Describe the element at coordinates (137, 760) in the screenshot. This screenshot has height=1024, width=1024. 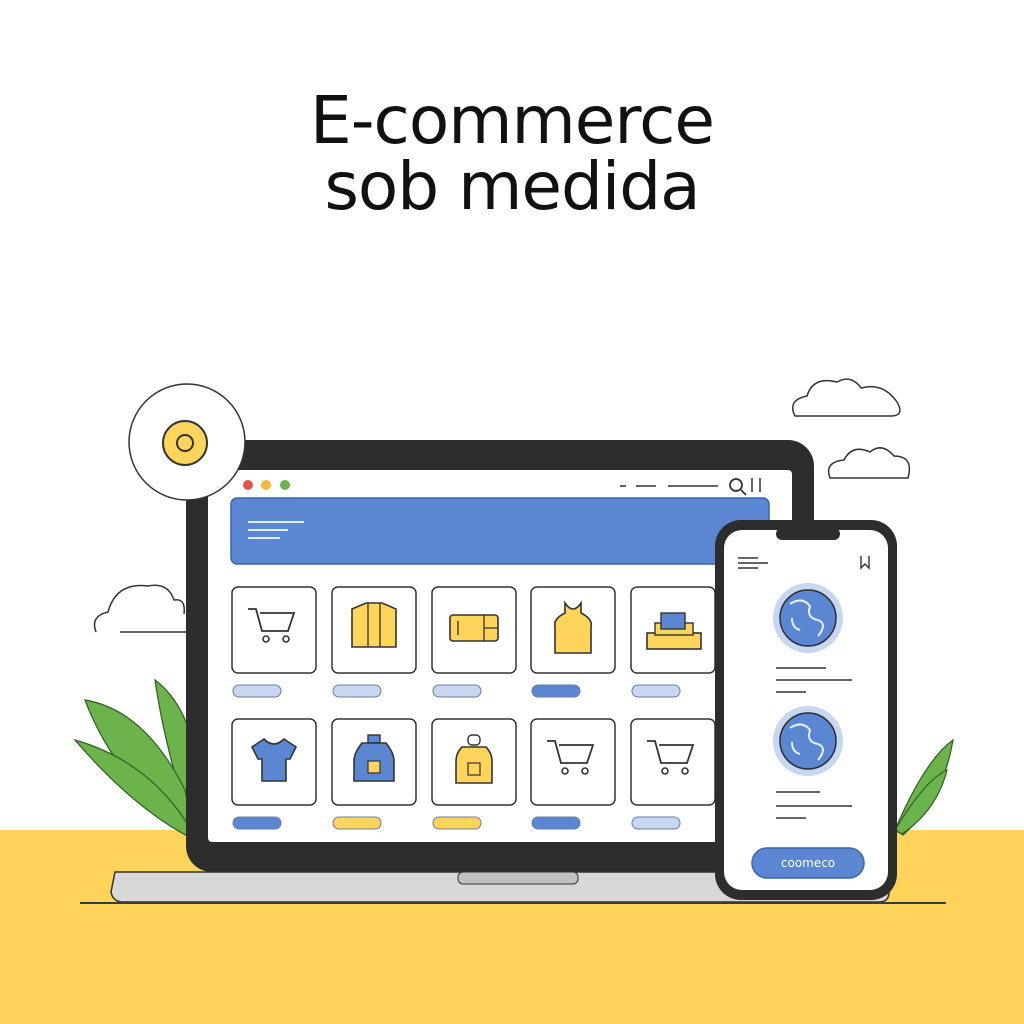
I see `plant-left-icon` at that location.